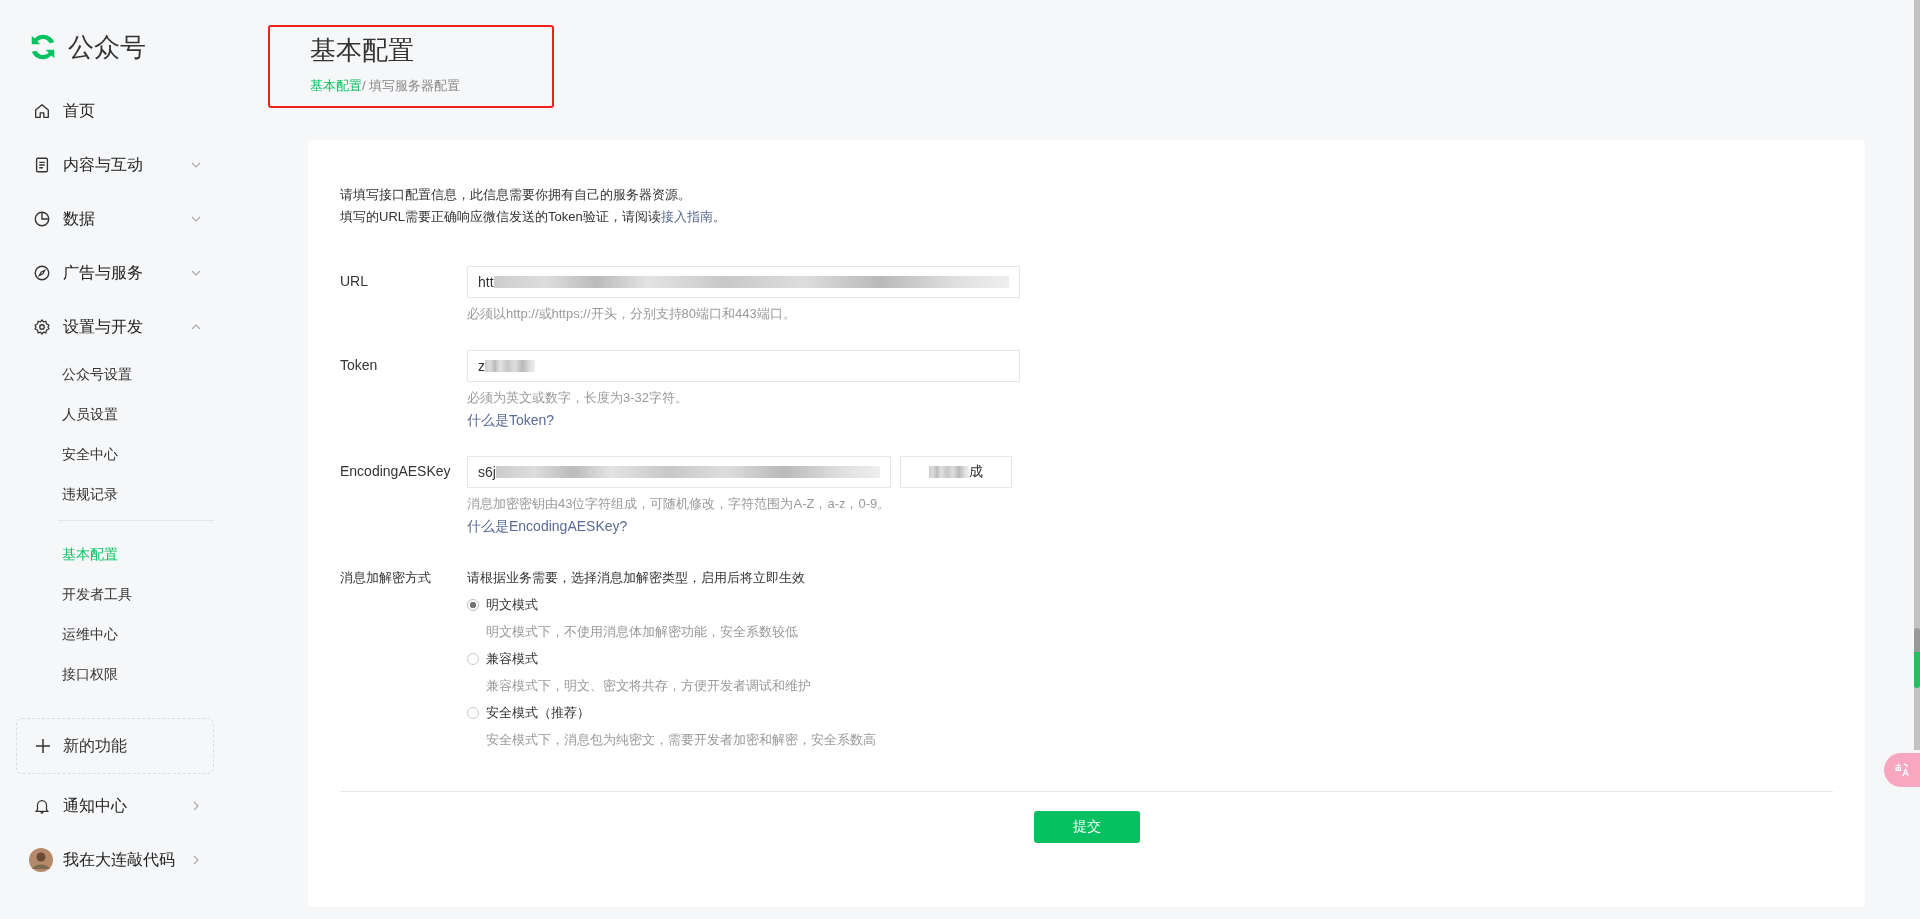 The image size is (1920, 919). Describe the element at coordinates (42, 165) in the screenshot. I see `document-icon` at that location.